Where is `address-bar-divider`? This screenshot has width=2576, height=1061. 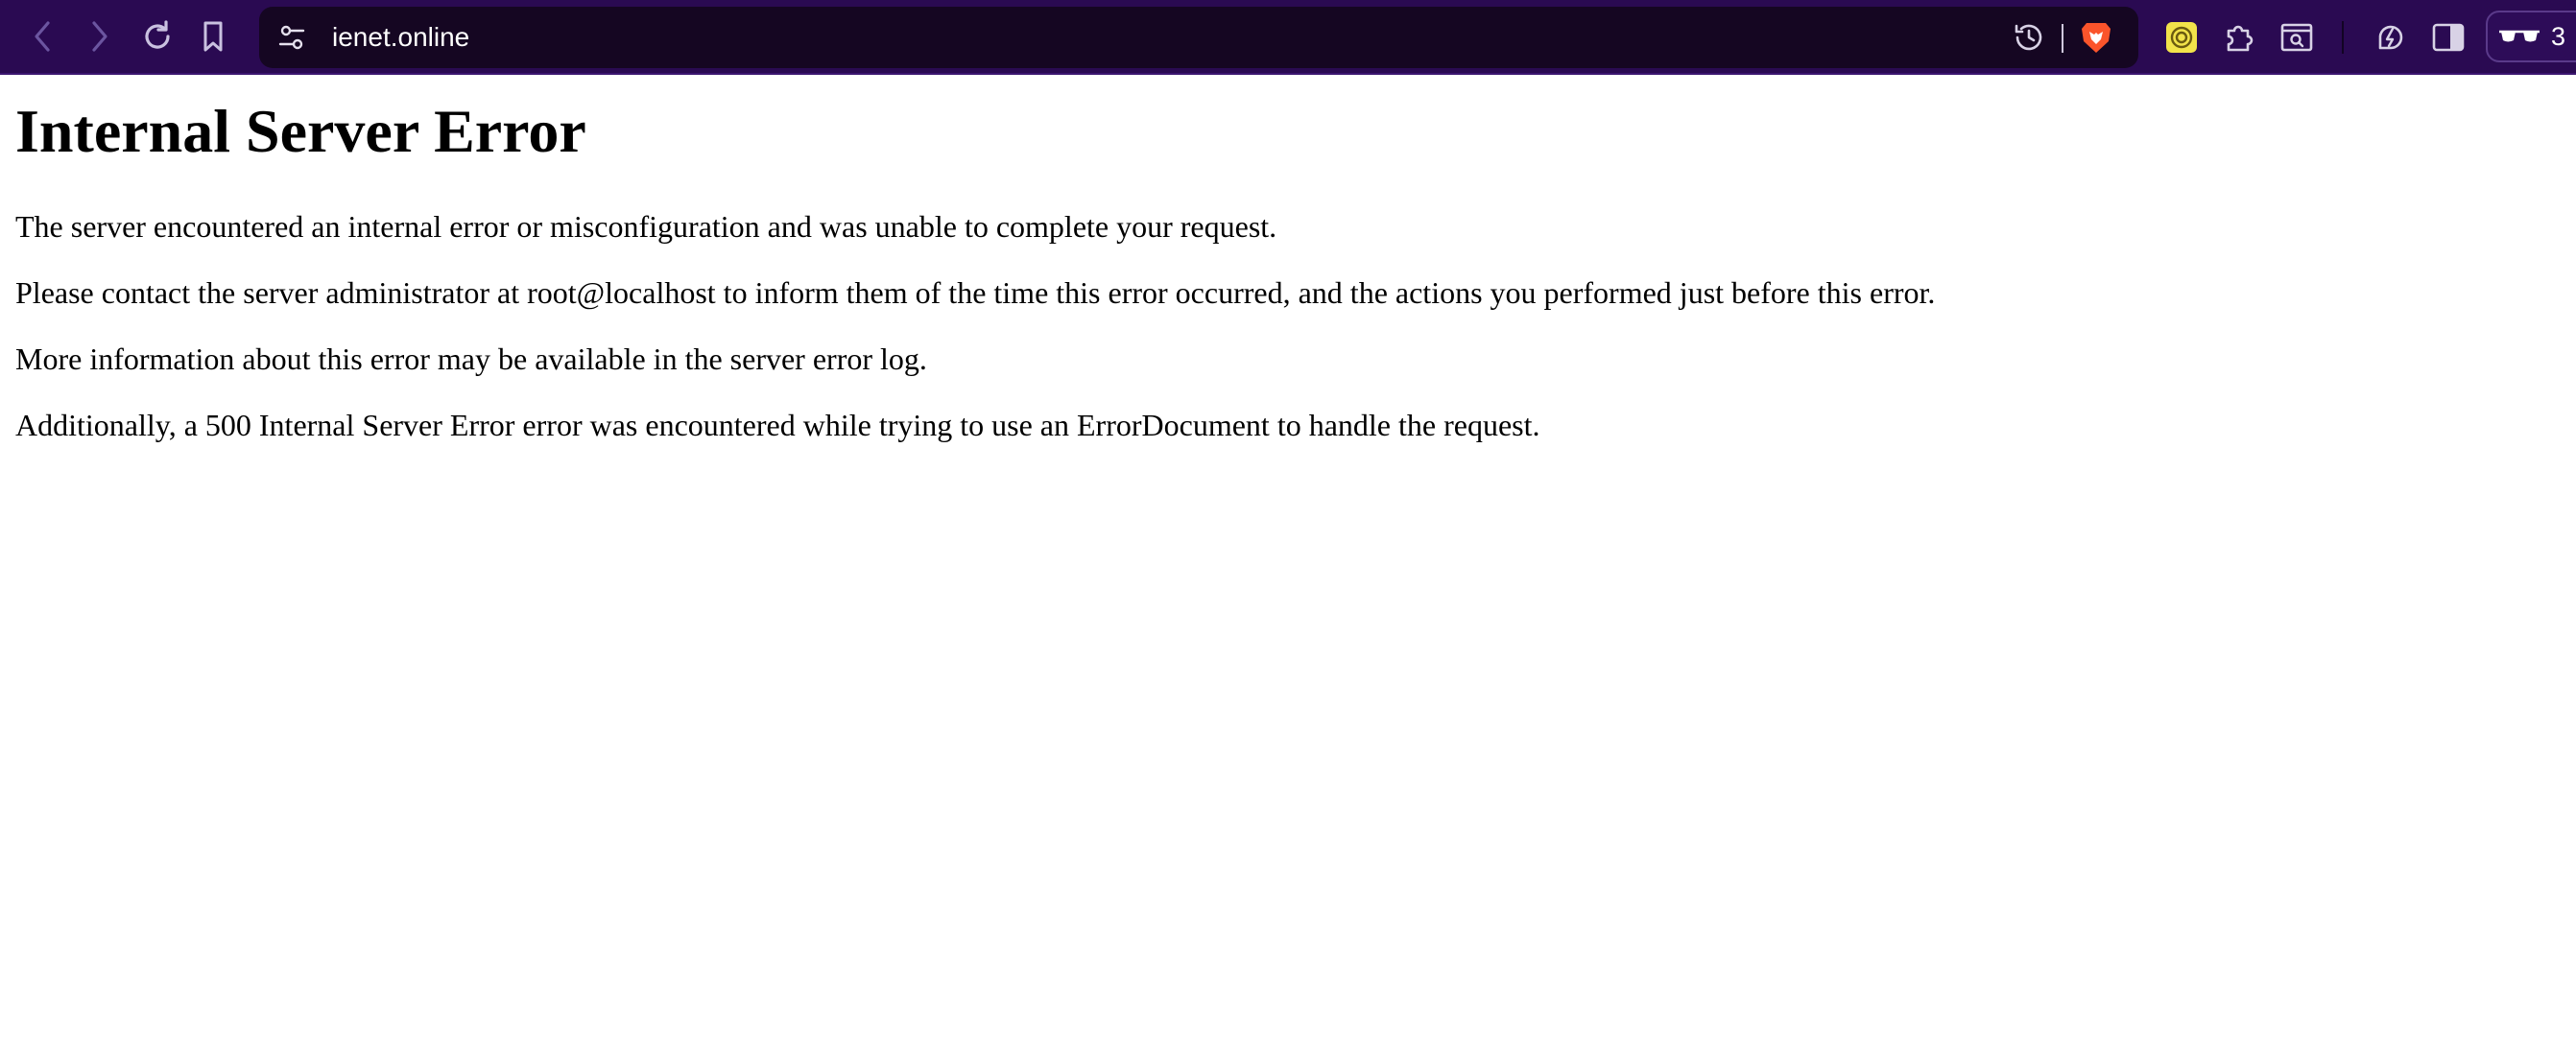
address-bar-divider is located at coordinates (2062, 38).